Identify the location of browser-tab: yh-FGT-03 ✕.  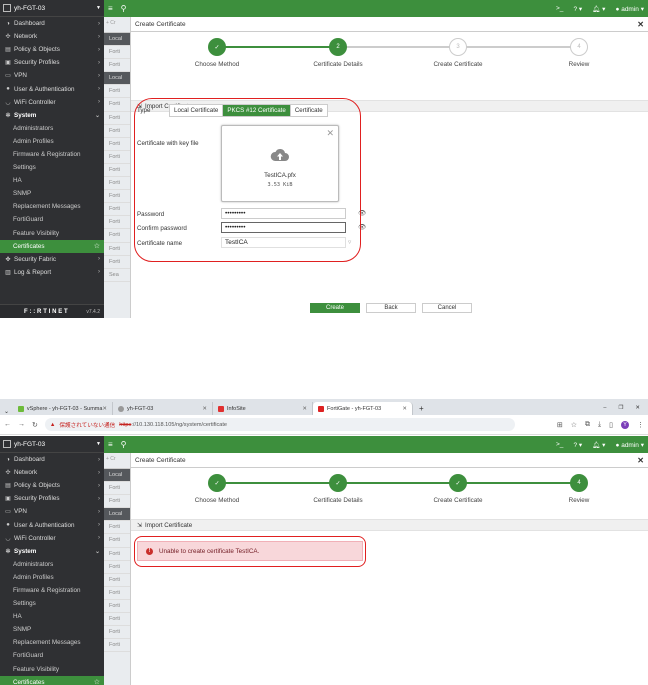
(163, 408).